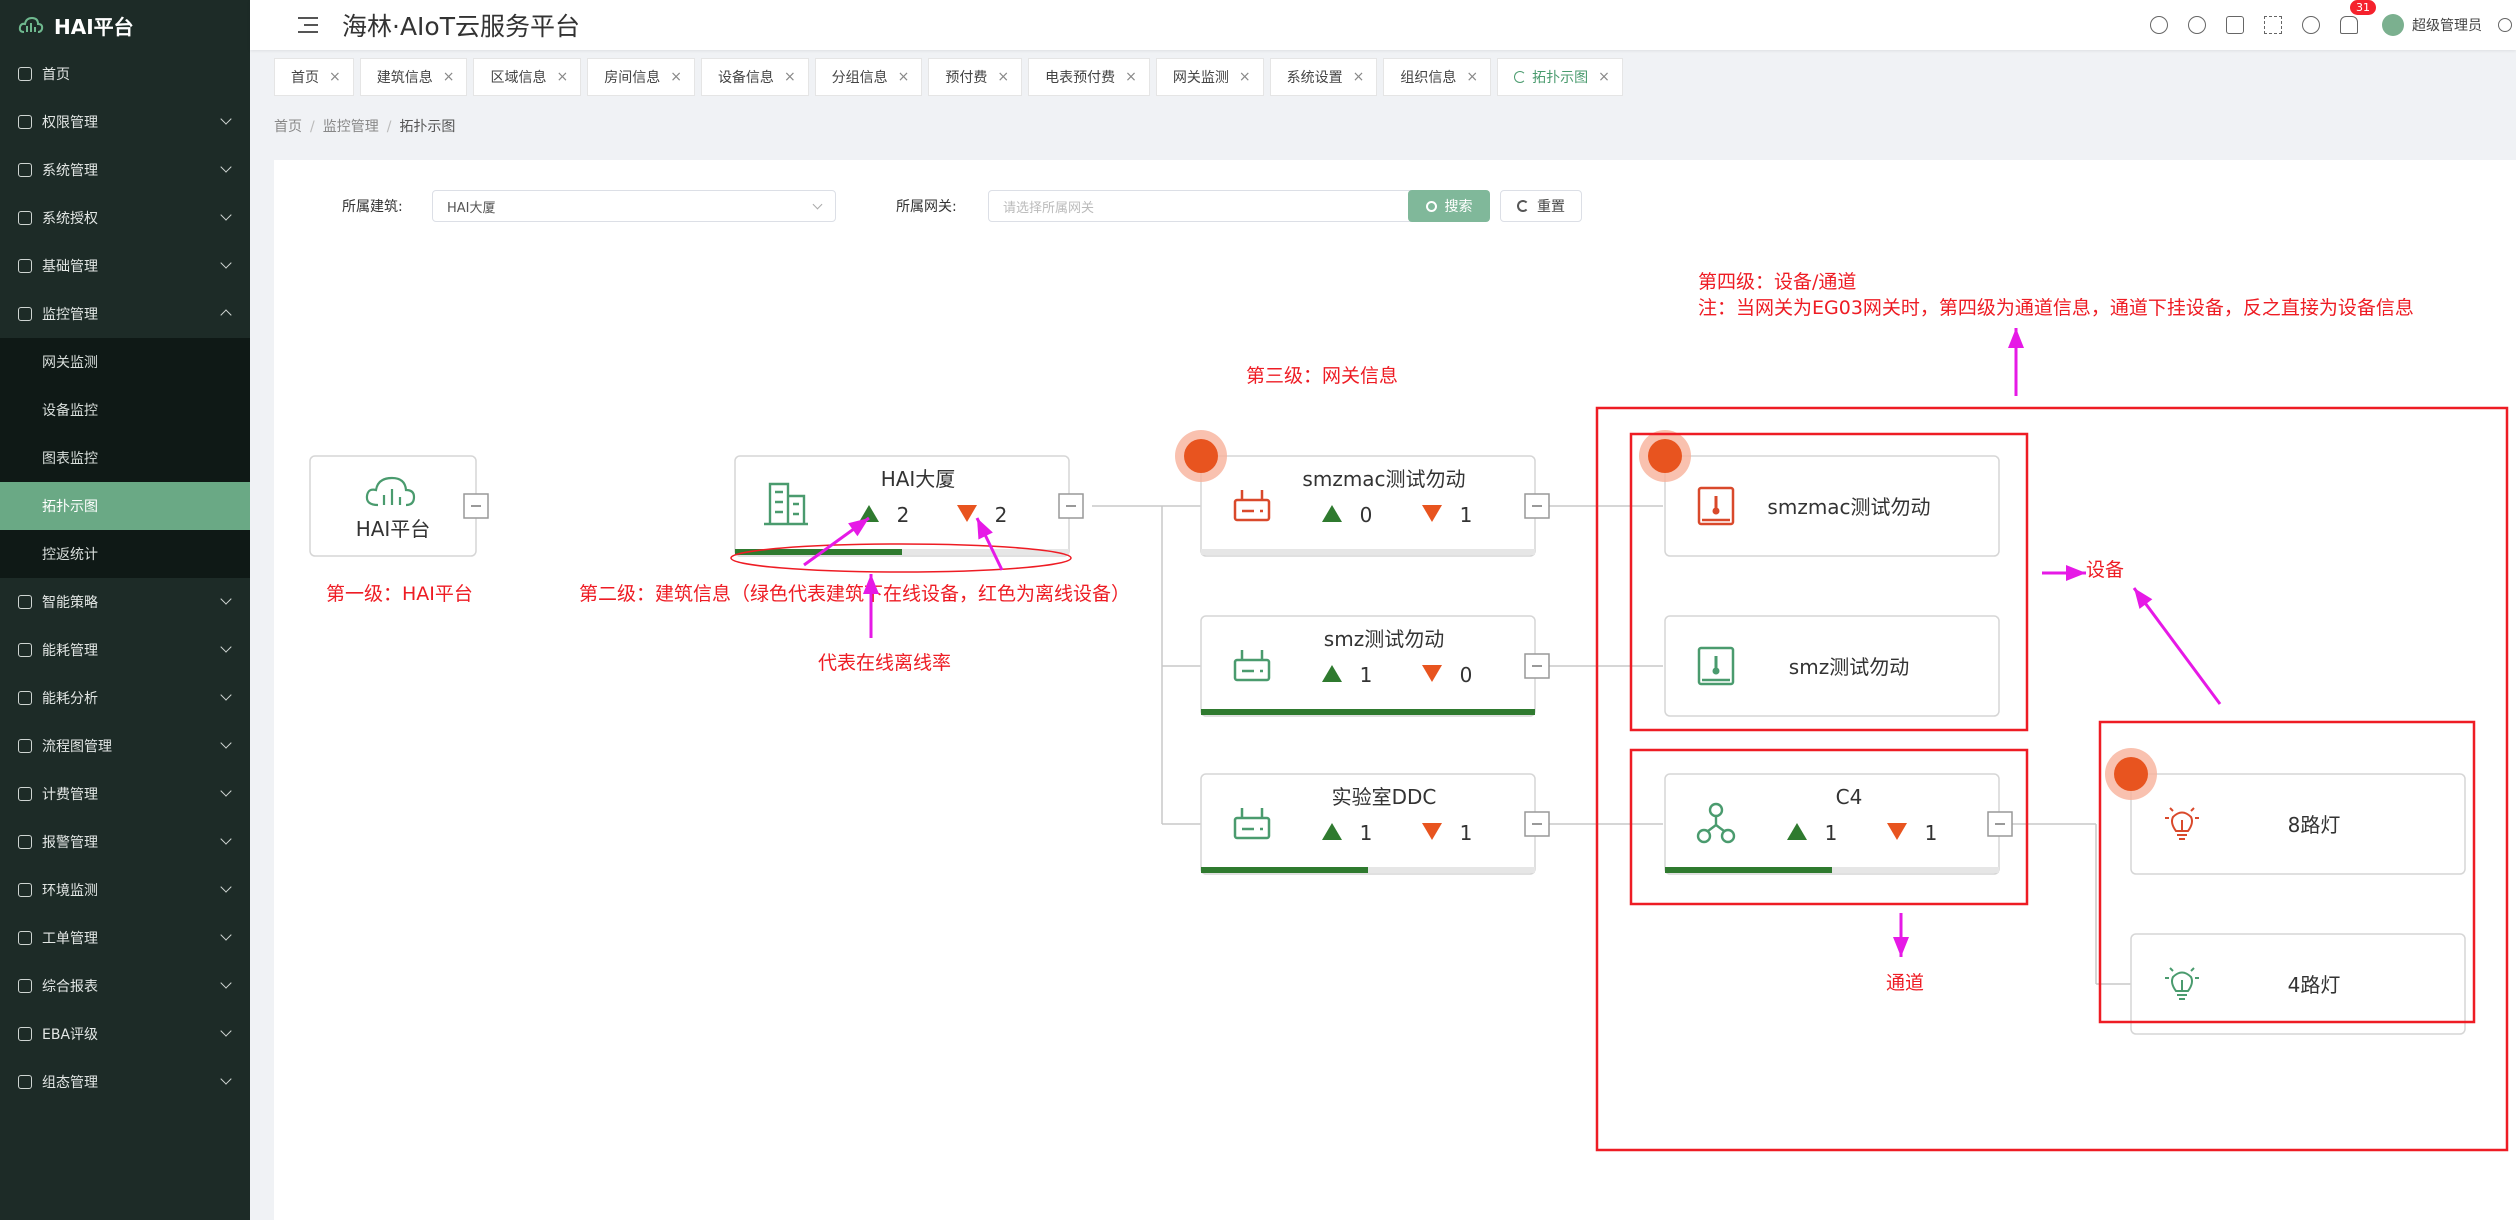  I want to click on root-node, so click(393, 506).